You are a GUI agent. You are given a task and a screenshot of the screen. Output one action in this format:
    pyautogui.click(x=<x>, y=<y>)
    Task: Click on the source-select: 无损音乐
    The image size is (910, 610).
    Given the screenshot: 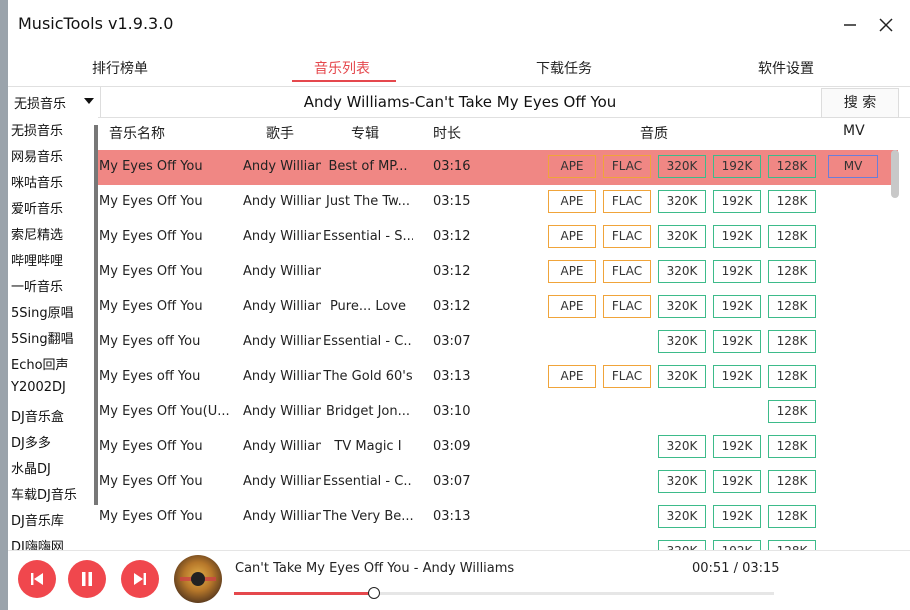 What is the action you would take?
    pyautogui.click(x=55, y=102)
    